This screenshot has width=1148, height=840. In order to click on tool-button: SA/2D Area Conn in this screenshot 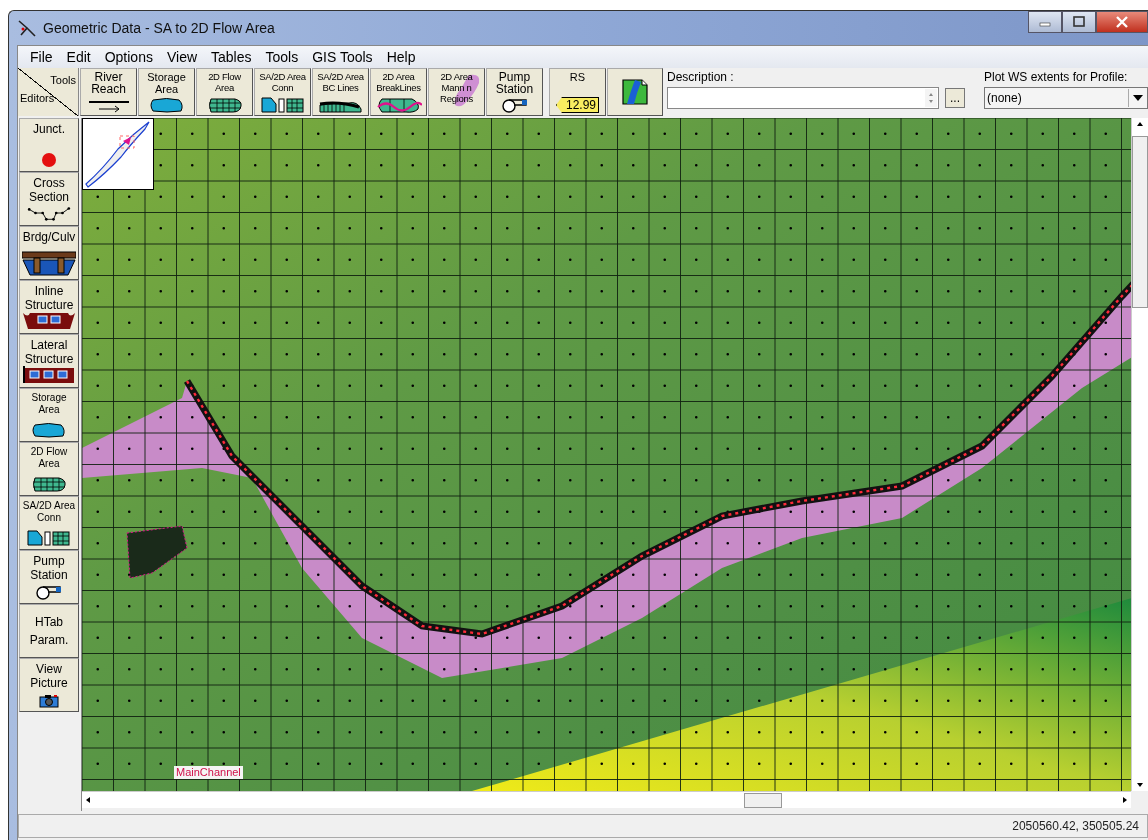, I will do `click(282, 92)`.